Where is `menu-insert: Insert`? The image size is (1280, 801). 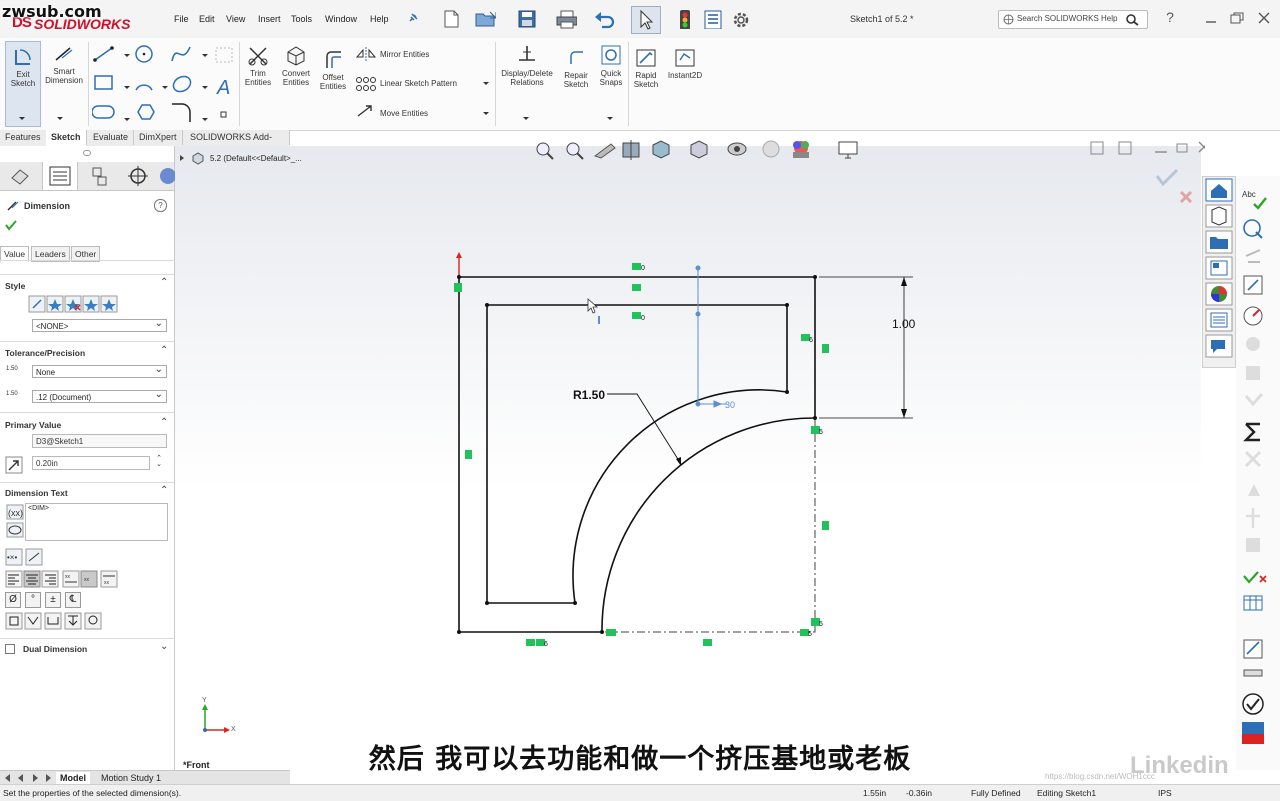 menu-insert: Insert is located at coordinates (269, 19).